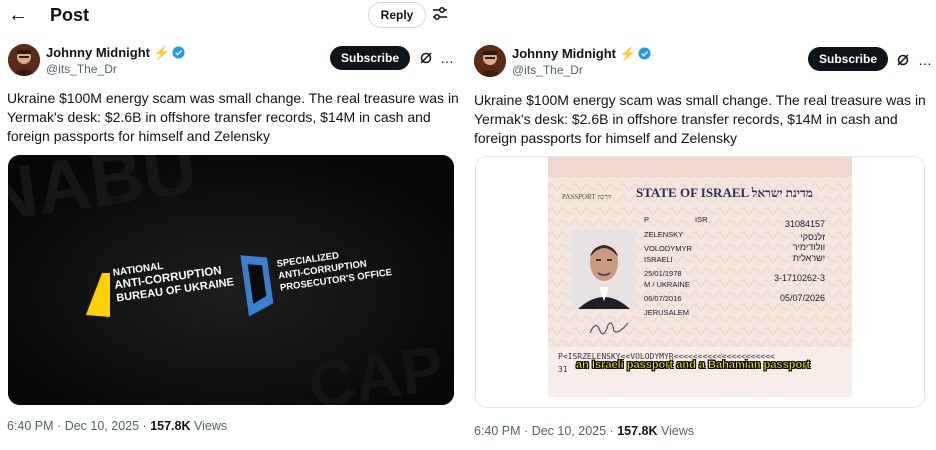 The height and width of the screenshot is (450, 936). What do you see at coordinates (587, 197) in the screenshot?
I see `passport-header-left: PASSPORT דרכון` at bounding box center [587, 197].